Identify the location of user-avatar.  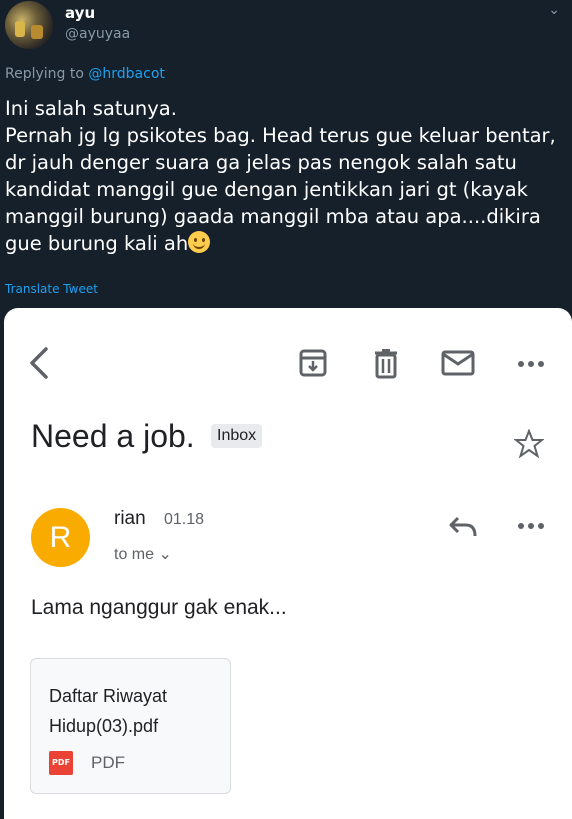
(29, 25).